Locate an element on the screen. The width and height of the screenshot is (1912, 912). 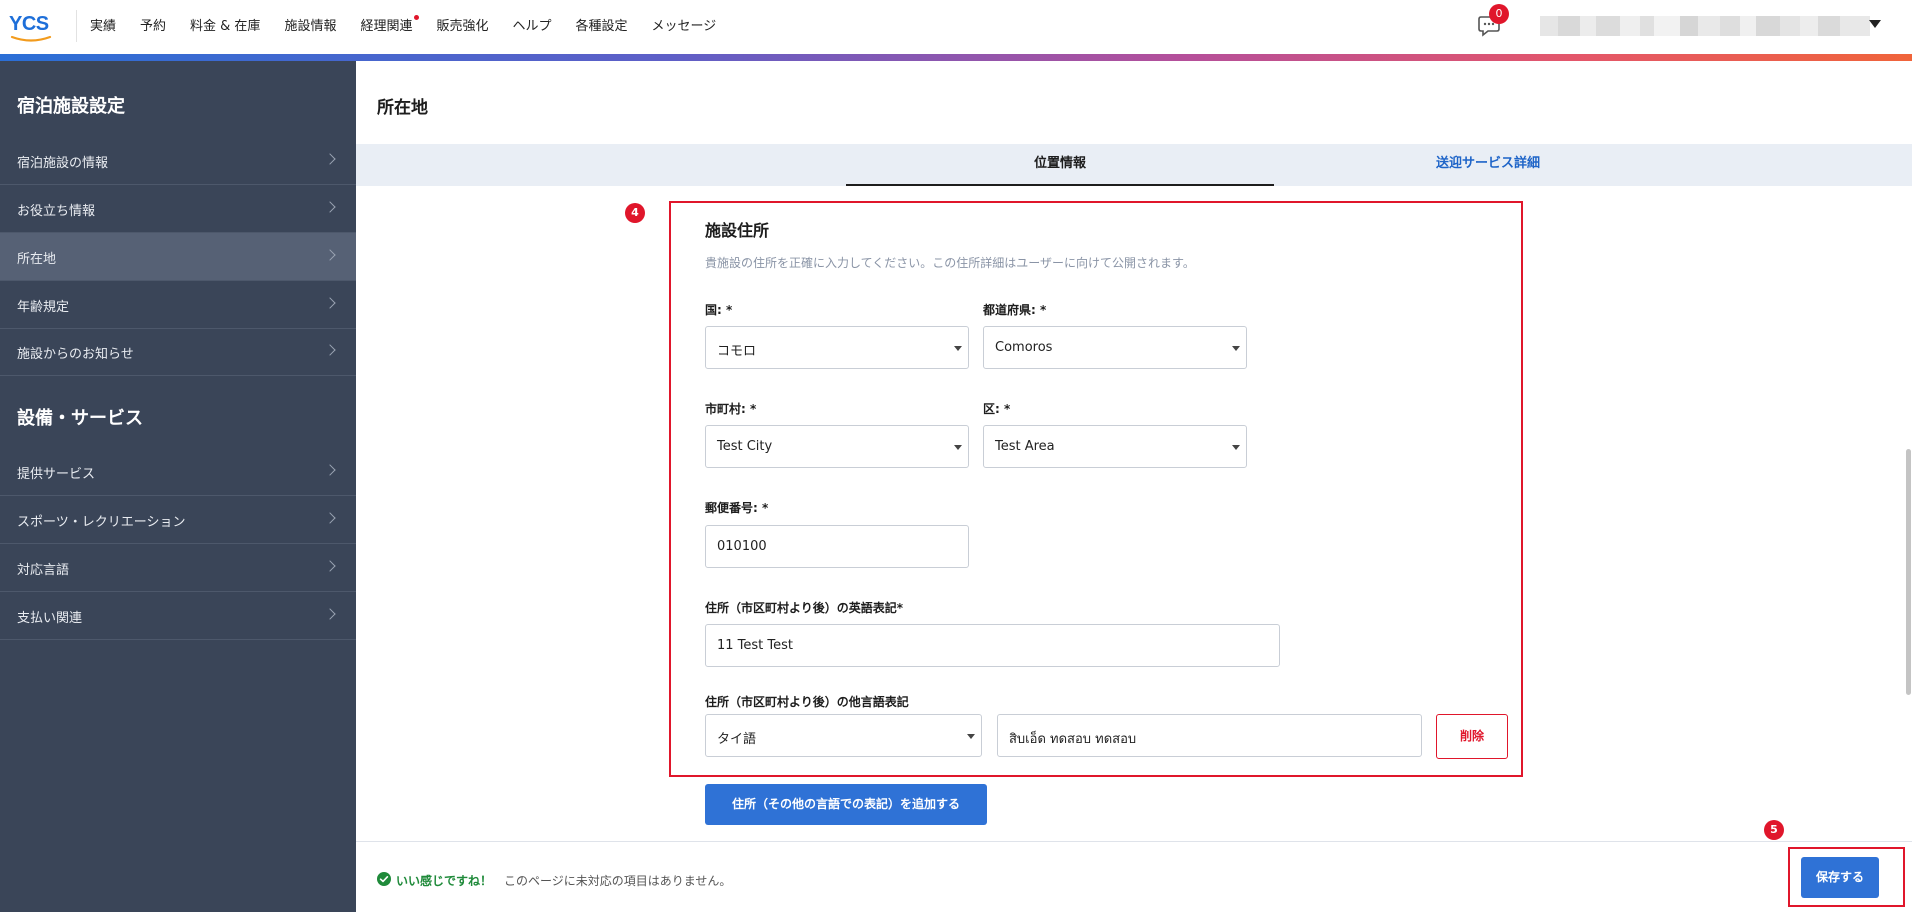
postal-code-label: 郵便番号: * is located at coordinates (737, 508).